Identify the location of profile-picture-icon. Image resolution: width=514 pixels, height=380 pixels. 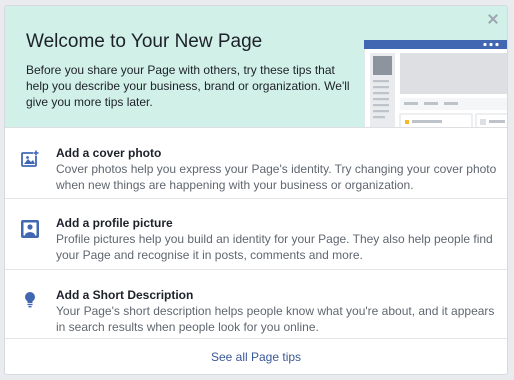
(30, 229).